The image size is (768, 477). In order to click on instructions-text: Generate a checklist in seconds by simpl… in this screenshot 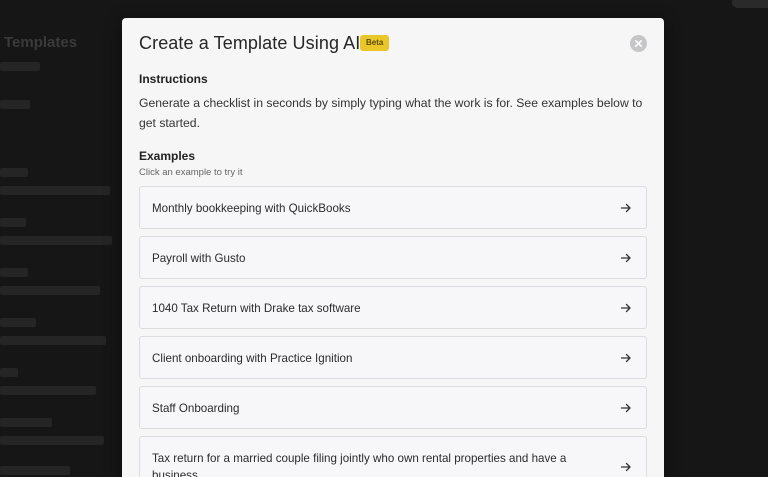, I will do `click(391, 113)`.